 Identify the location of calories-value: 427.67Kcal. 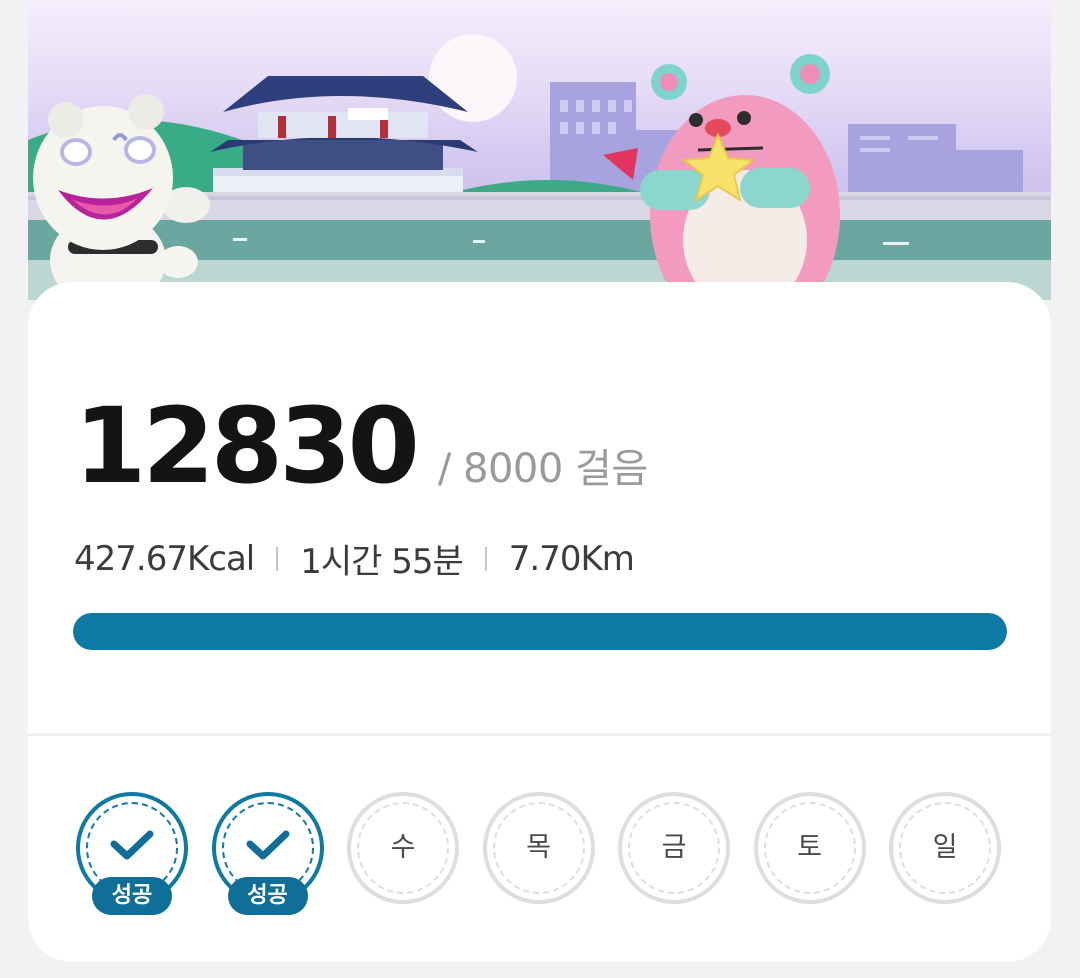
(164, 558).